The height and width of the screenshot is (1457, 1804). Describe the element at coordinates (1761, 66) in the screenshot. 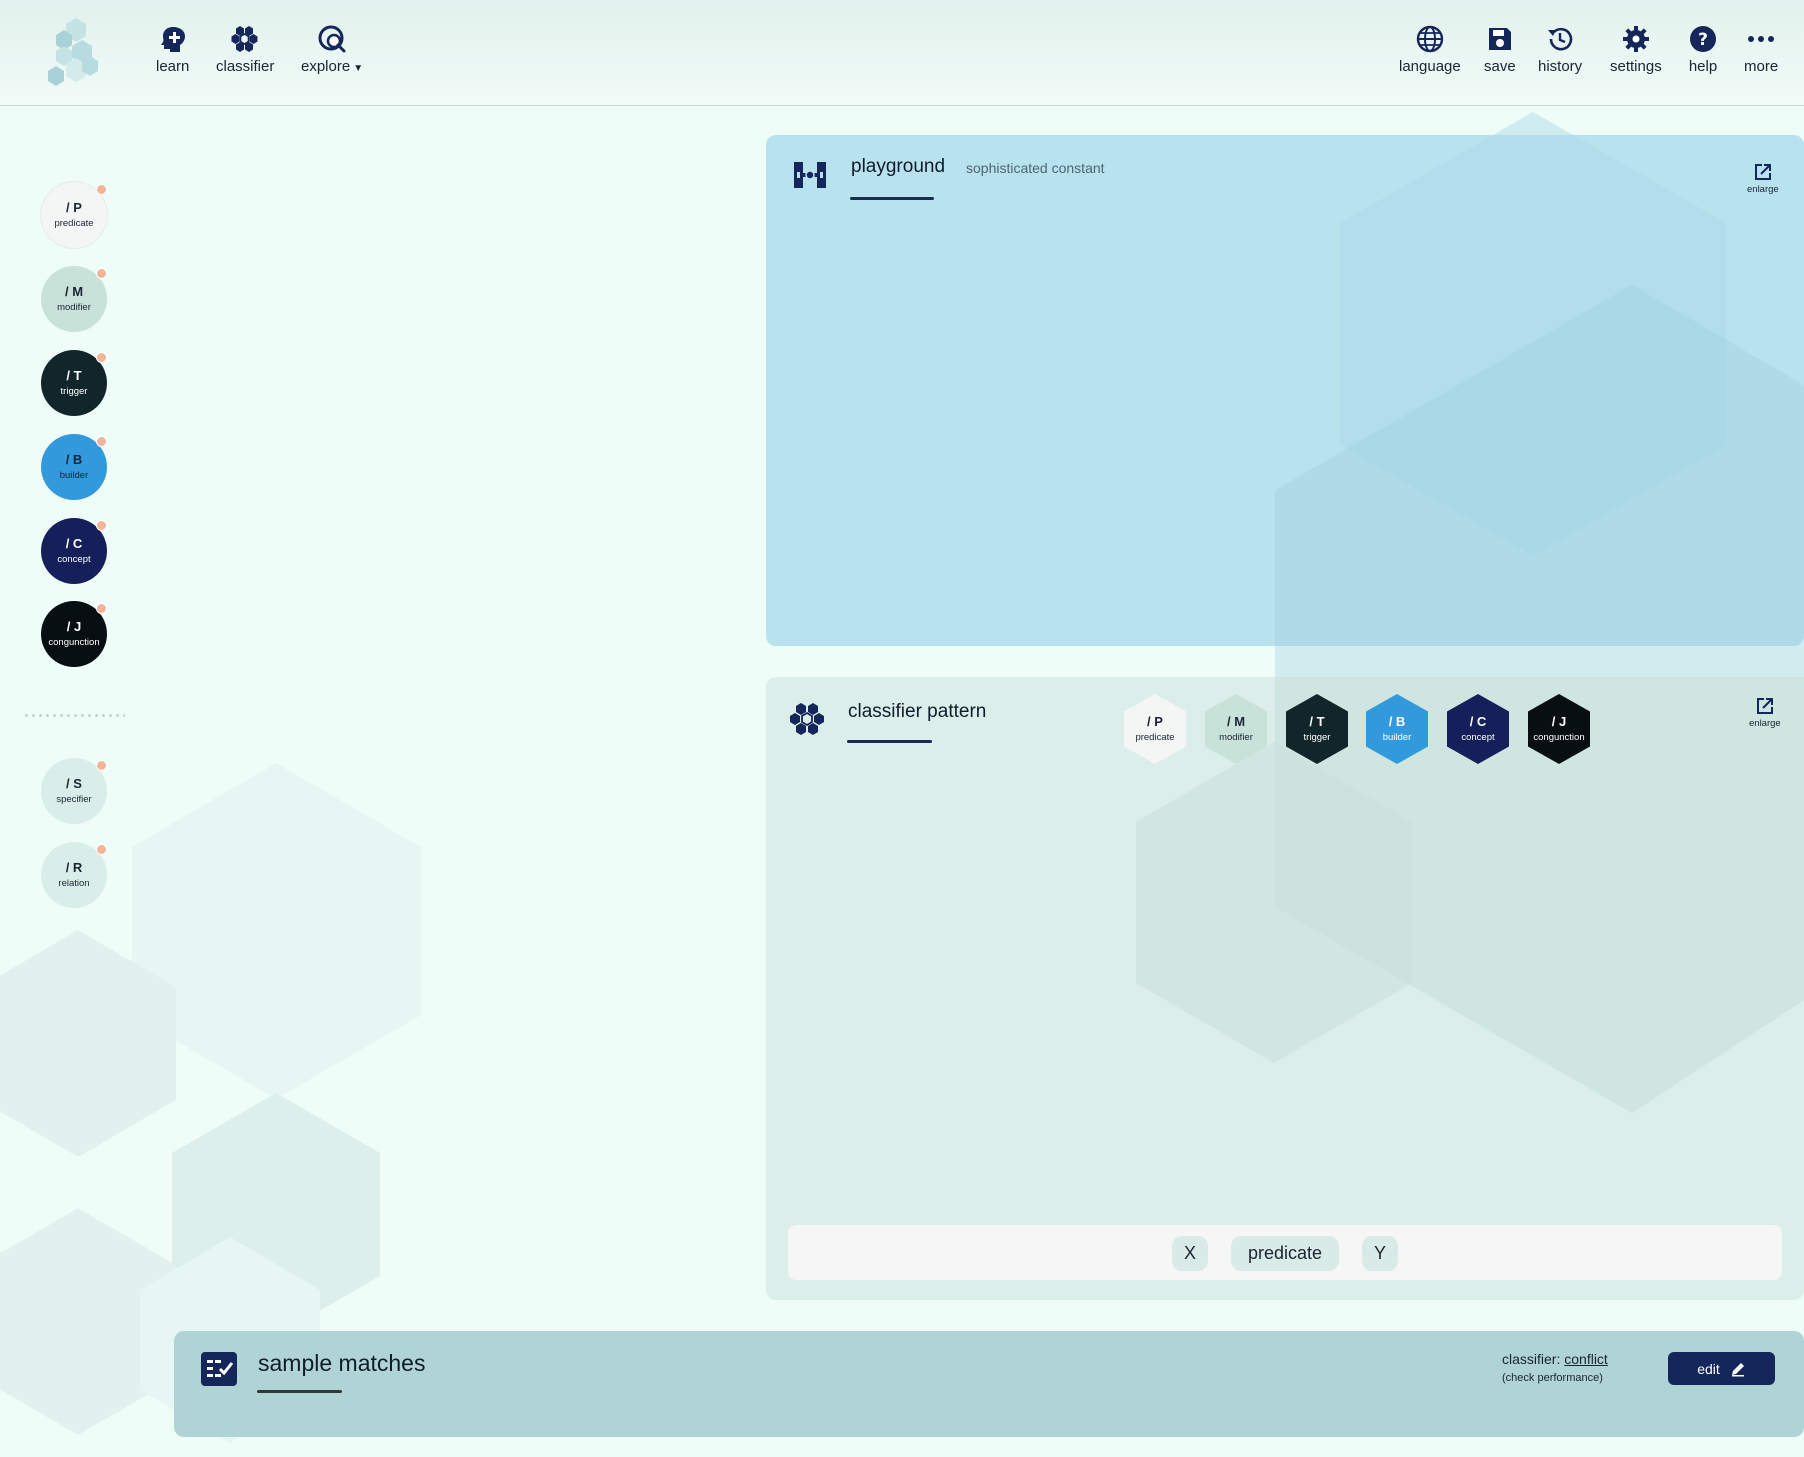

I see `nav-more-label: more` at that location.